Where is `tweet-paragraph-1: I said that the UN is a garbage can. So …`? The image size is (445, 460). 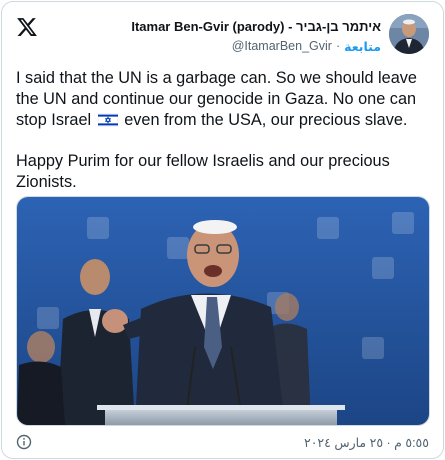
tweet-paragraph-1: I said that the UN is a garbage can. So … is located at coordinates (223, 99).